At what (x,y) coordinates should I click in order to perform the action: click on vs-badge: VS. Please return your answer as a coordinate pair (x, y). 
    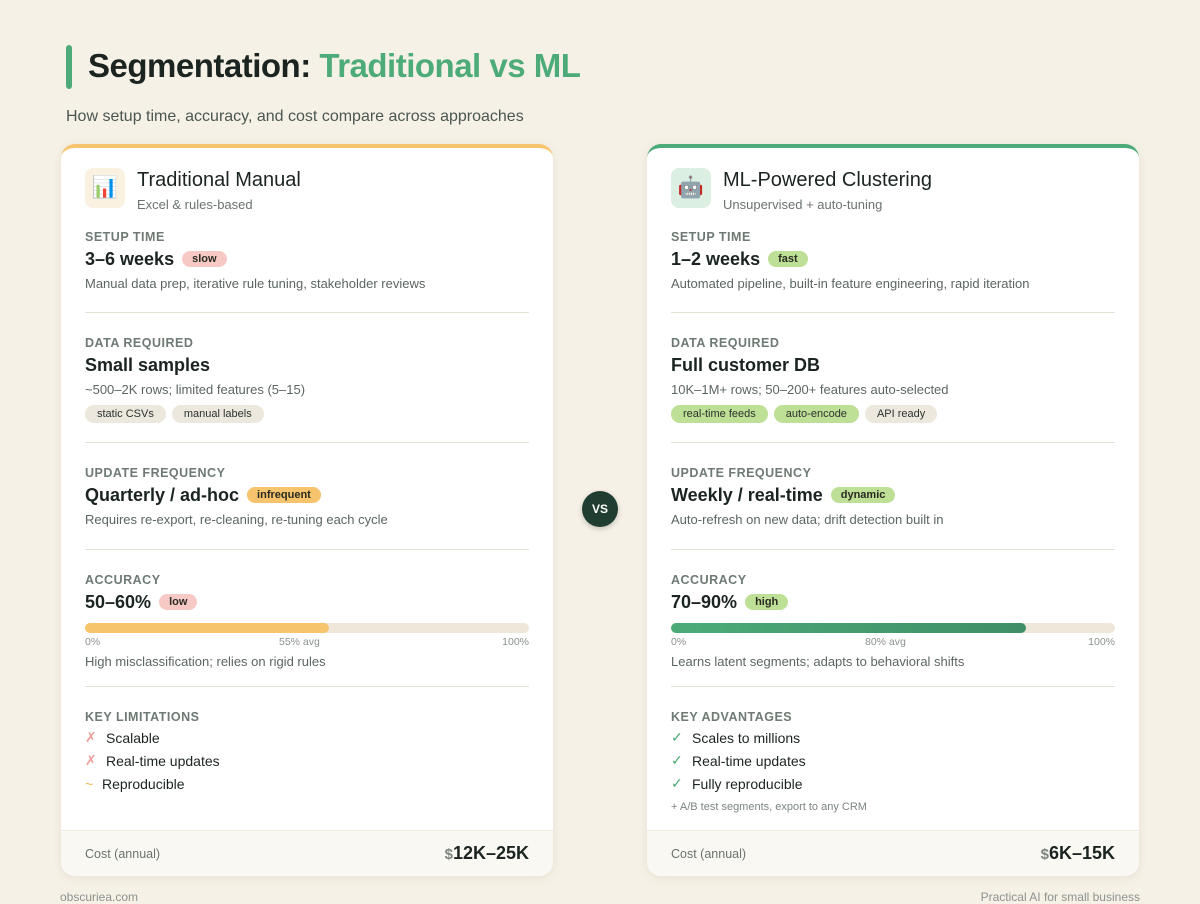
    Looking at the image, I should click on (600, 509).